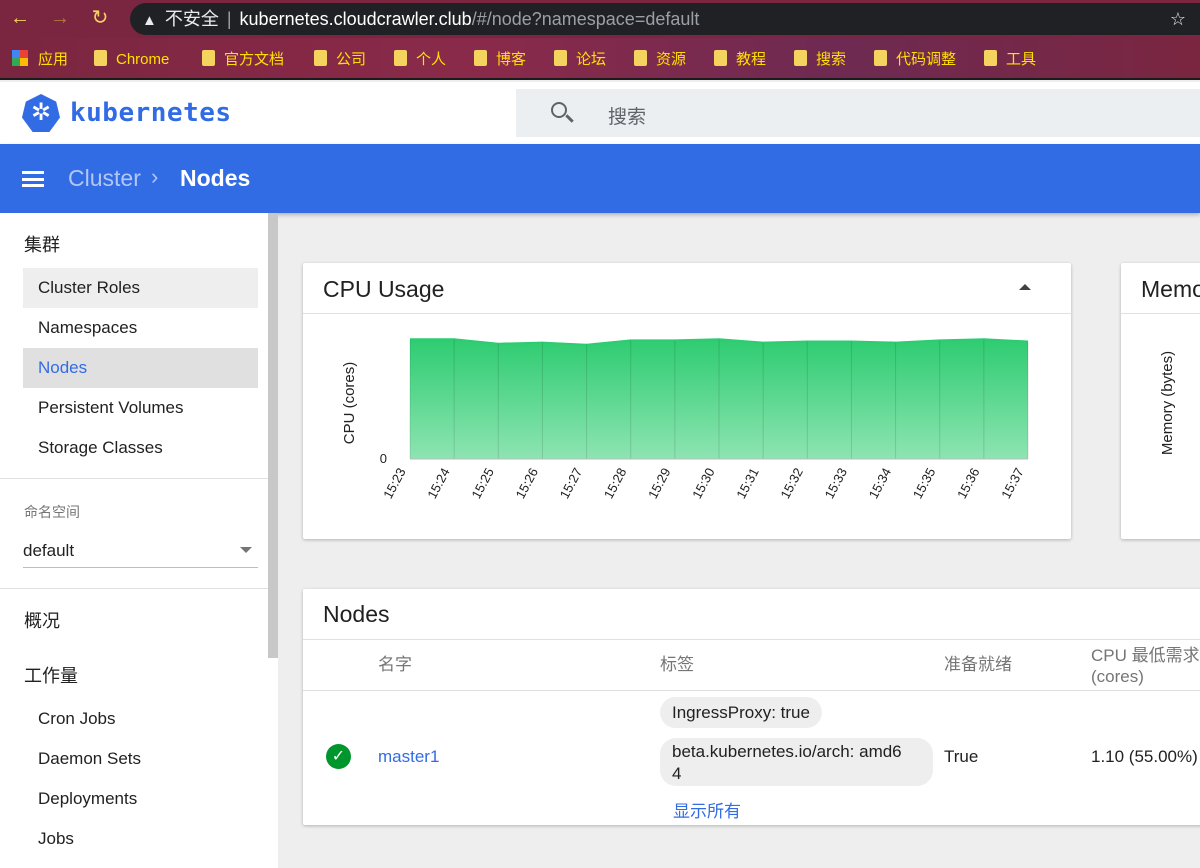  What do you see at coordinates (340, 60) in the screenshot?
I see `bookmark-folder: 公司` at bounding box center [340, 60].